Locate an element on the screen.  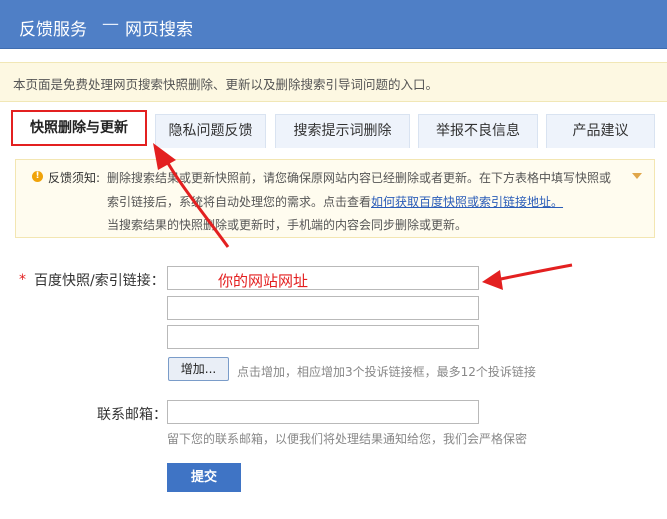
tab-snapshot-delete-update: 快照删除与更新 is located at coordinates (79, 128).